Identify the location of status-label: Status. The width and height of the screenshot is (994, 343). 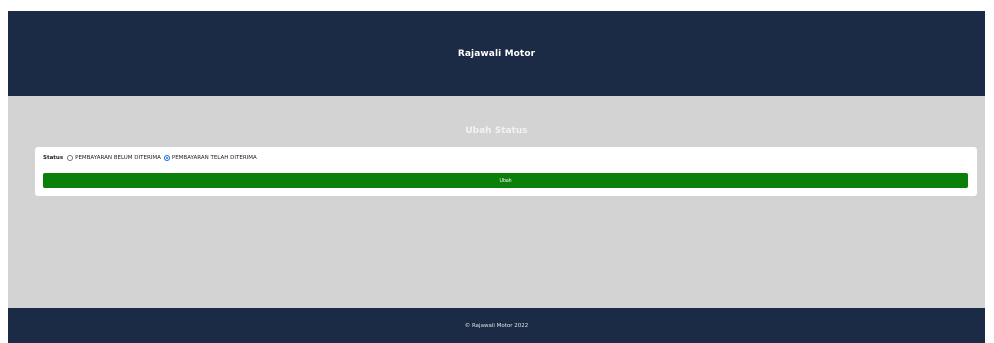
(53, 158).